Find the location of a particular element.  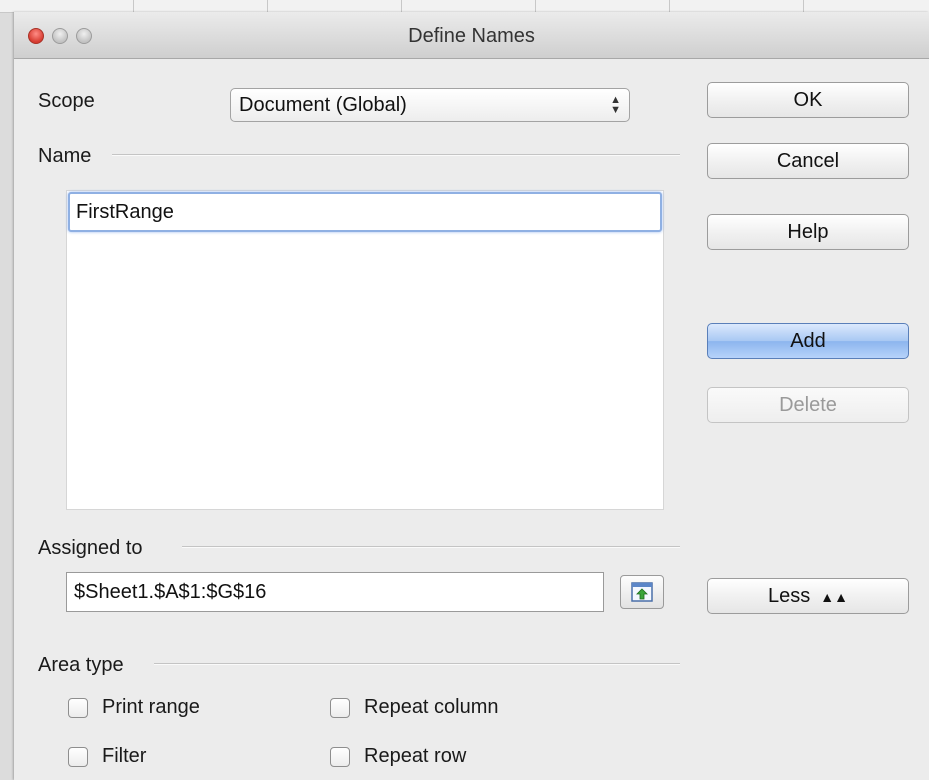

delete-button: Delete is located at coordinates (808, 405).